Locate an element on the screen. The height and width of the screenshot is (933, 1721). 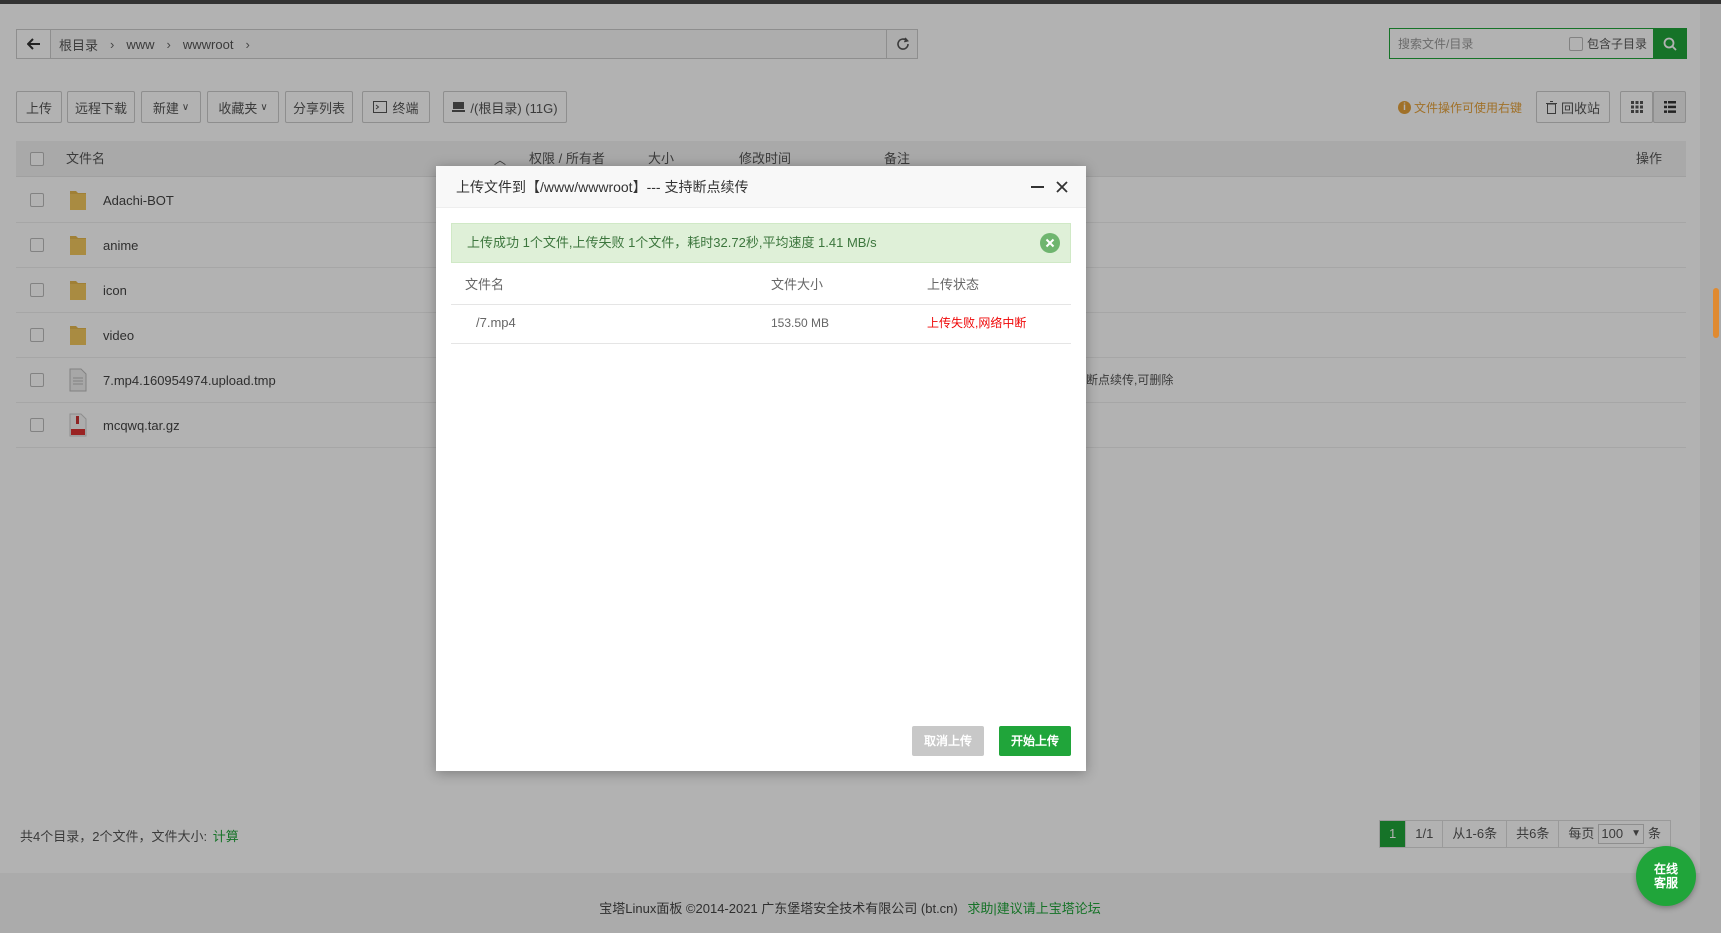
modal-col-name: 文件名 is located at coordinates (484, 285).